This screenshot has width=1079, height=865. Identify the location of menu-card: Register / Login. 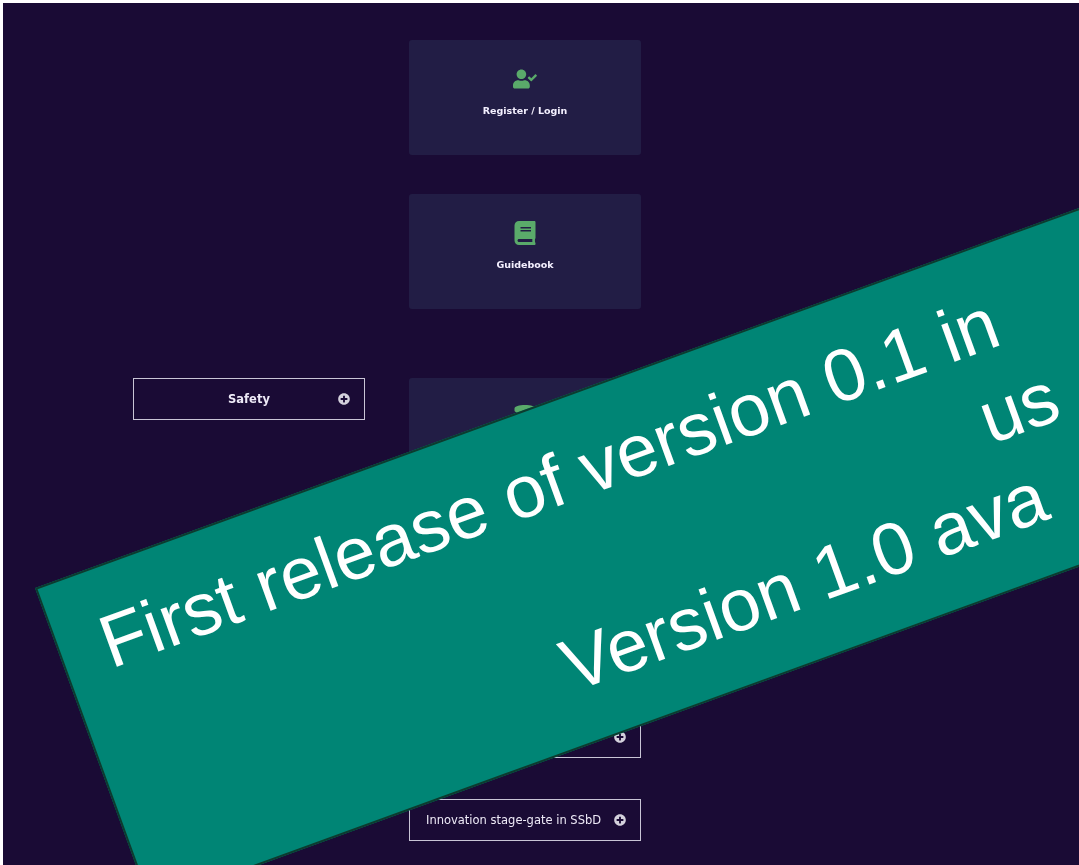
(525, 97).